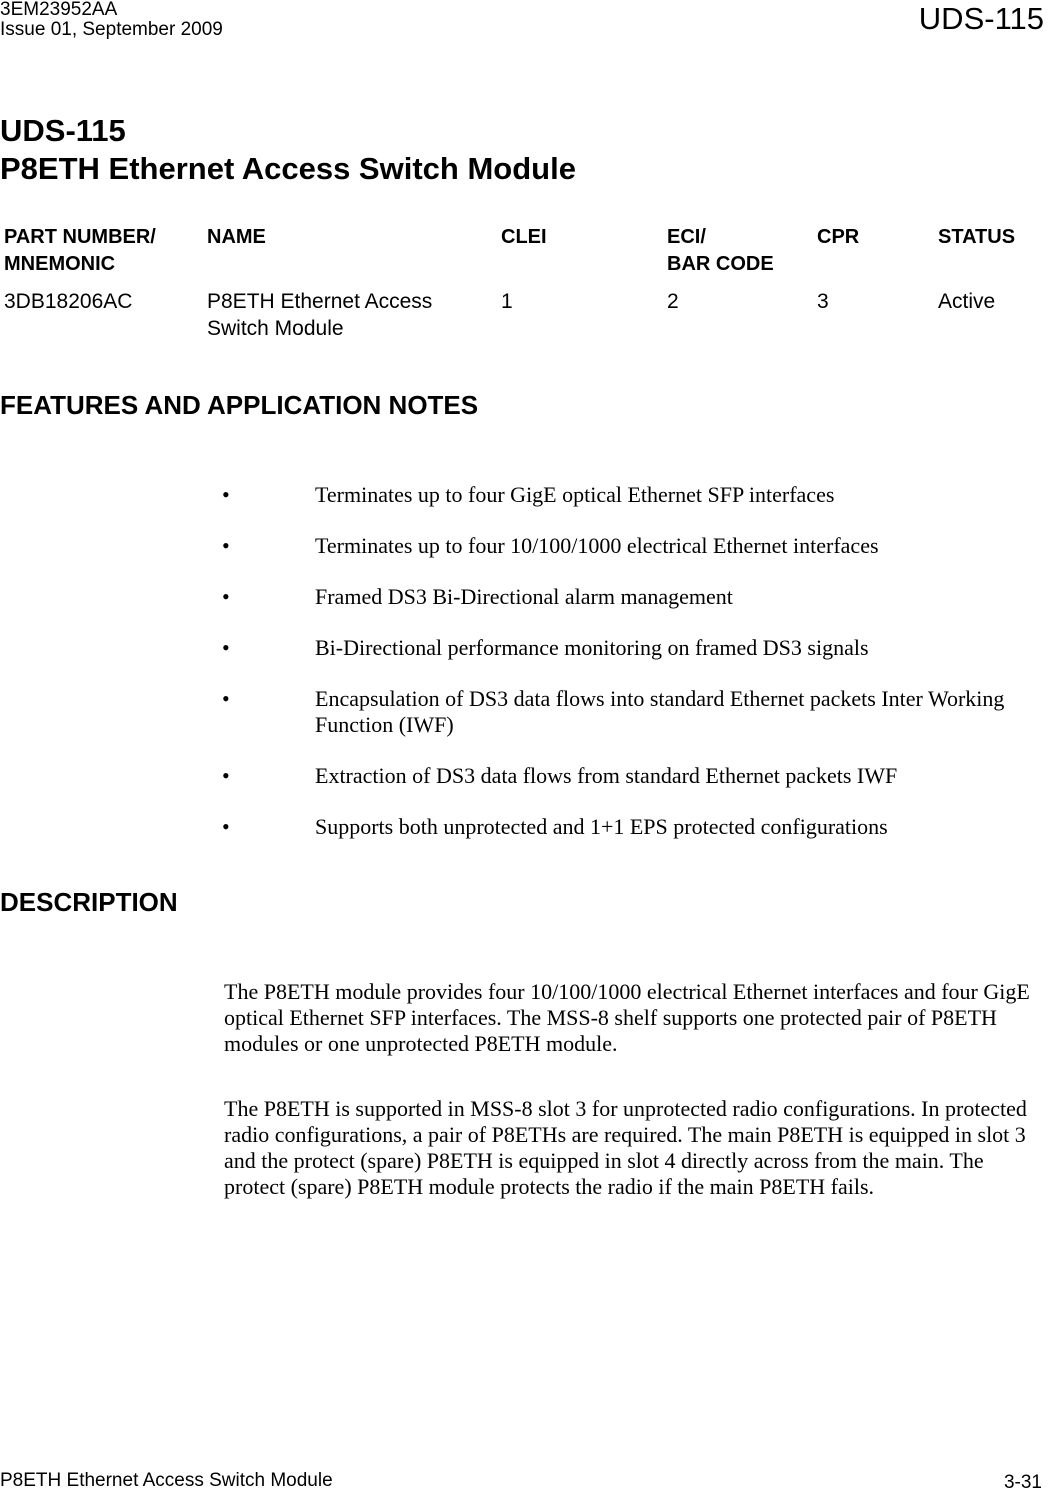 Image resolution: width=1048 pixels, height=1499 pixels. I want to click on cell-part-number: 3DB18206AC, so click(68, 301).